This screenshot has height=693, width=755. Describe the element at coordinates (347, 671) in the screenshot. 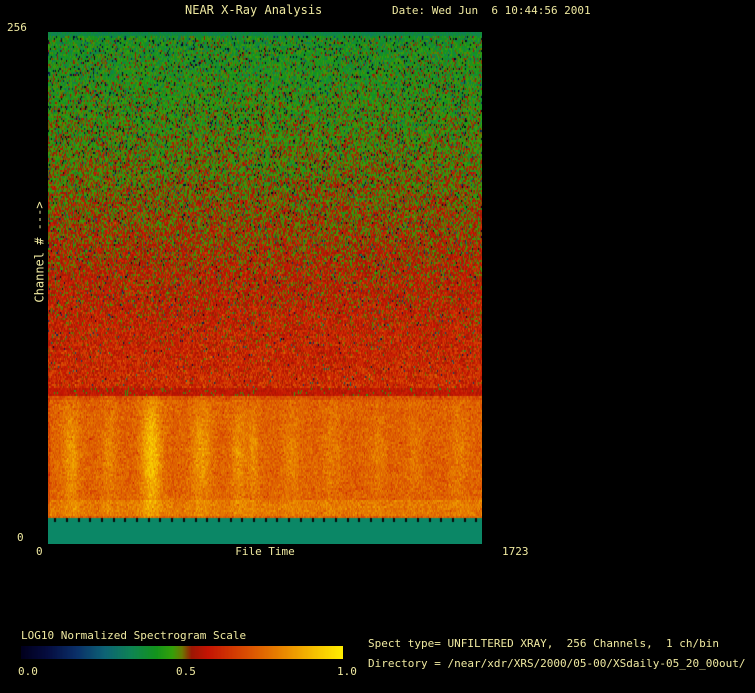

I see `colorbar-tick-max: 1.0` at that location.